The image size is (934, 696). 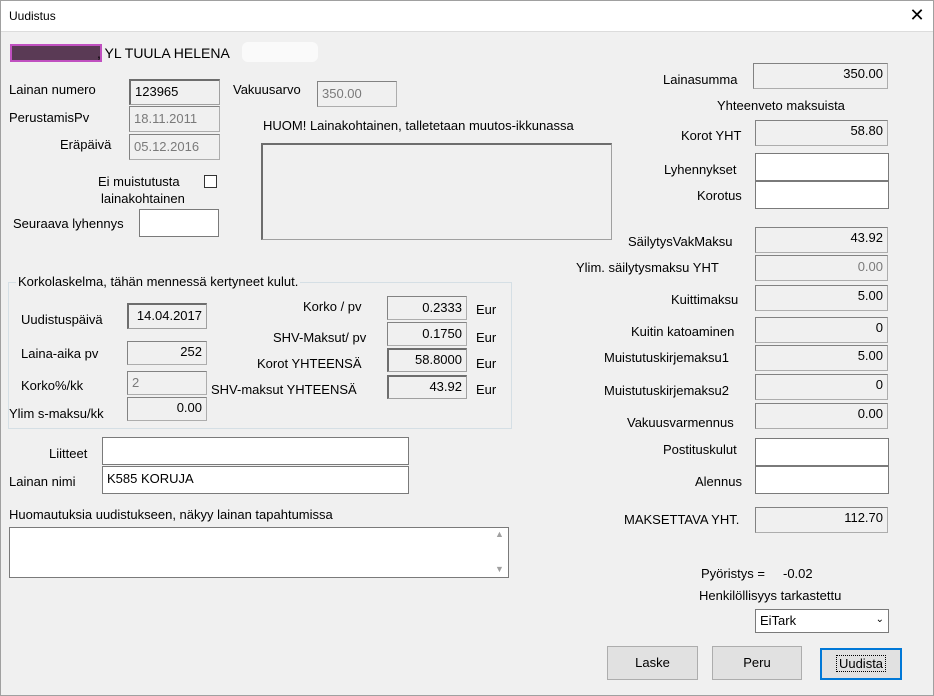 What do you see at coordinates (49, 117) in the screenshot?
I see `founded-label: PerustamisPv` at bounding box center [49, 117].